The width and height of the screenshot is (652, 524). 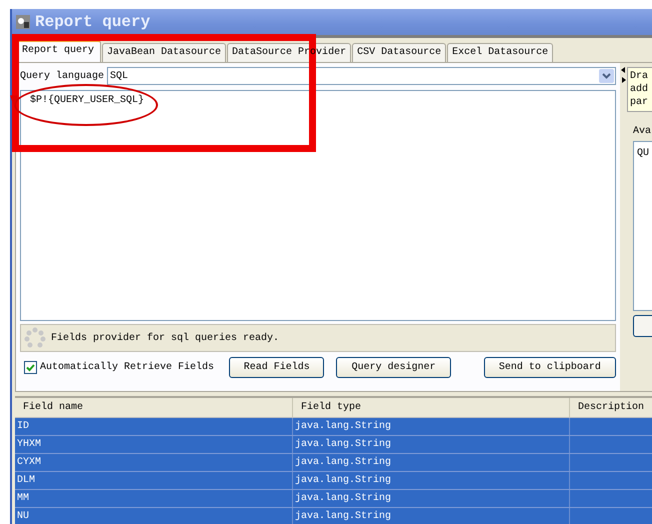 I want to click on button: Query designer, so click(x=393, y=367).